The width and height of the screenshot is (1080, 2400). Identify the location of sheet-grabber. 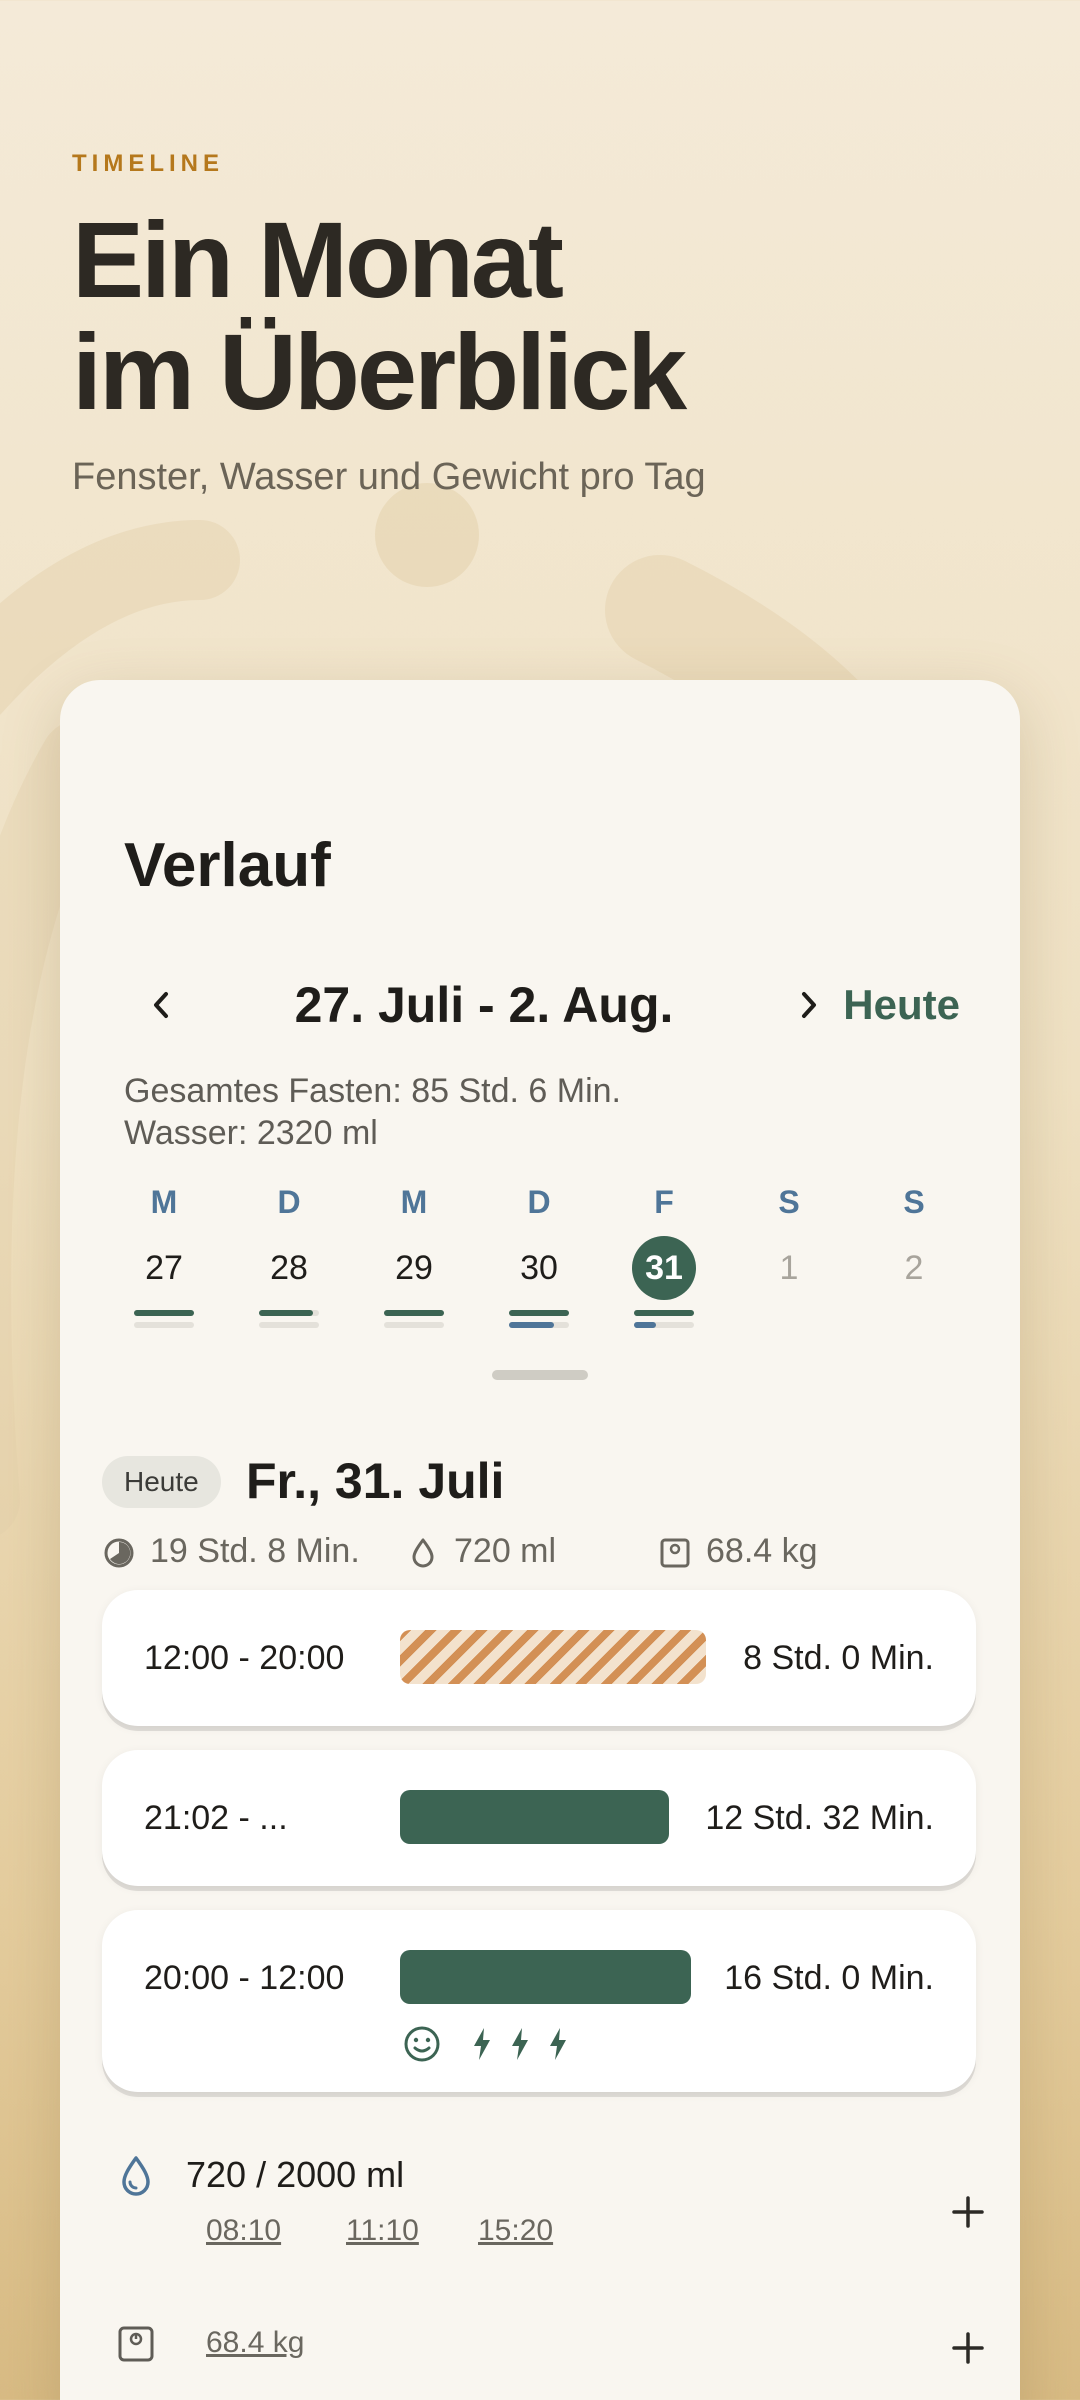
(540, 1375).